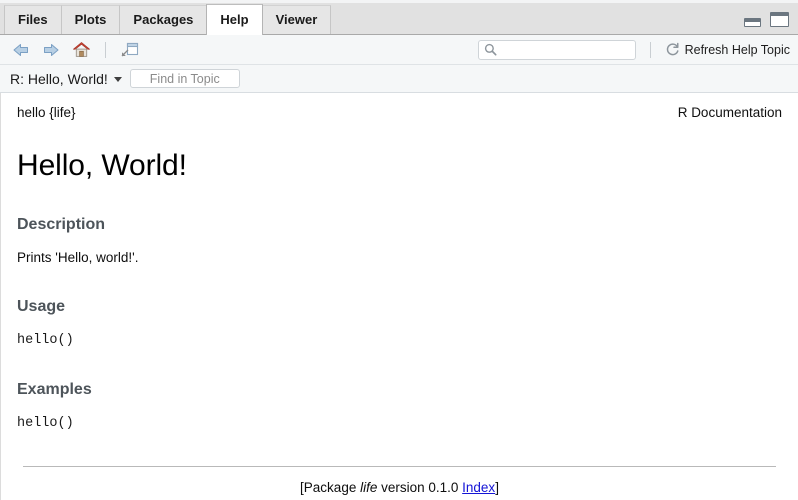  What do you see at coordinates (102, 165) in the screenshot?
I see `page-title: Hello, World!` at bounding box center [102, 165].